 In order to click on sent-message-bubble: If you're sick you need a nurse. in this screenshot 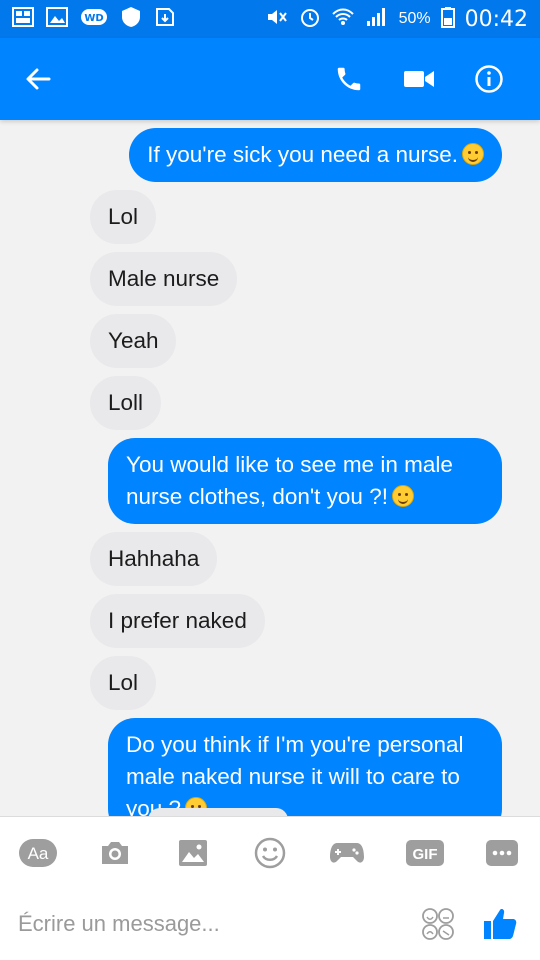, I will do `click(315, 155)`.